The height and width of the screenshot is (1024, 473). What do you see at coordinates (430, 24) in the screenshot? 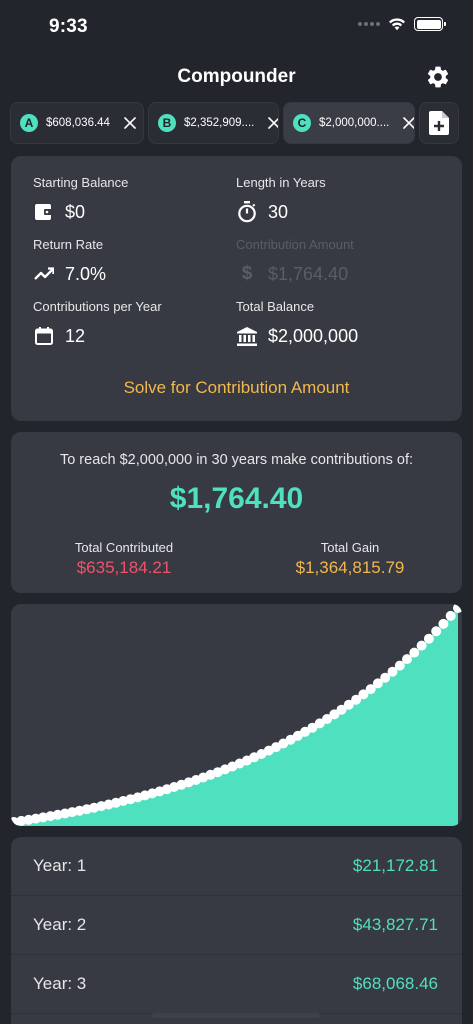
I see `battery-icon` at bounding box center [430, 24].